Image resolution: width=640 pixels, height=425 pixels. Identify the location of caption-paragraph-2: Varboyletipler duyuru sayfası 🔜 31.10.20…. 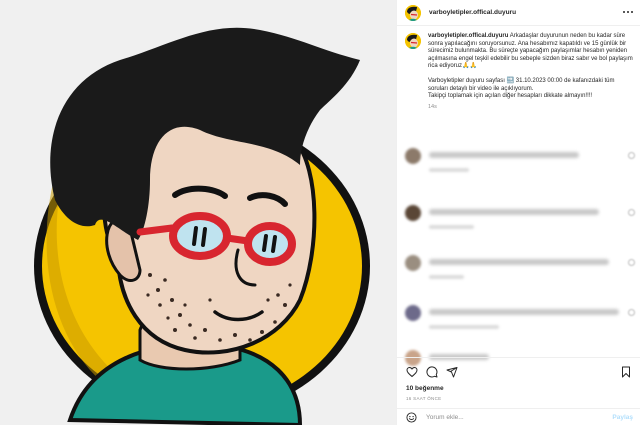
(521, 84).